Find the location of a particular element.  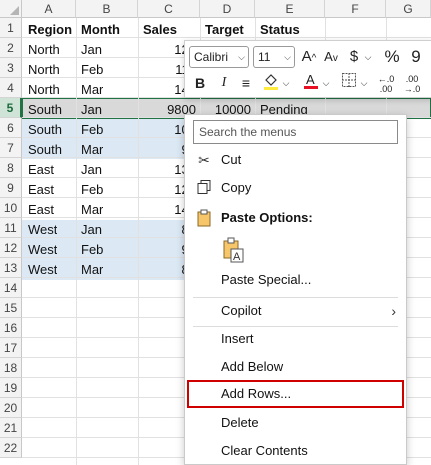

decrease-decimal-icon: .00 →.0 is located at coordinates (412, 84).